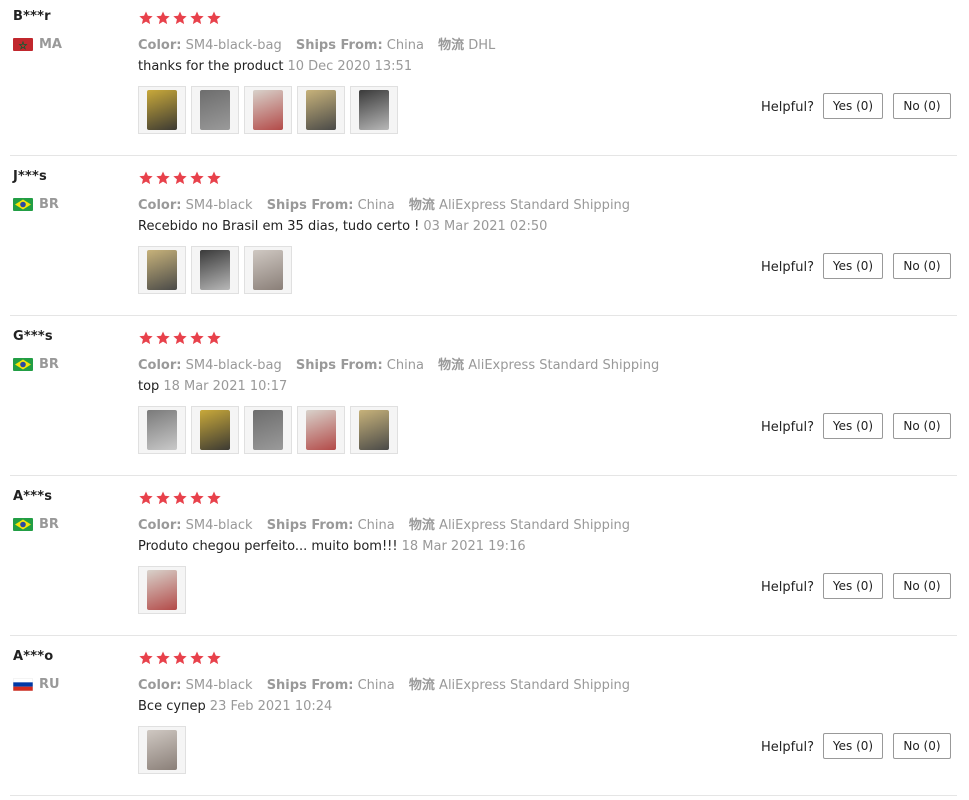  What do you see at coordinates (233, 45) in the screenshot?
I see `color-value: SM4-black-bag` at bounding box center [233, 45].